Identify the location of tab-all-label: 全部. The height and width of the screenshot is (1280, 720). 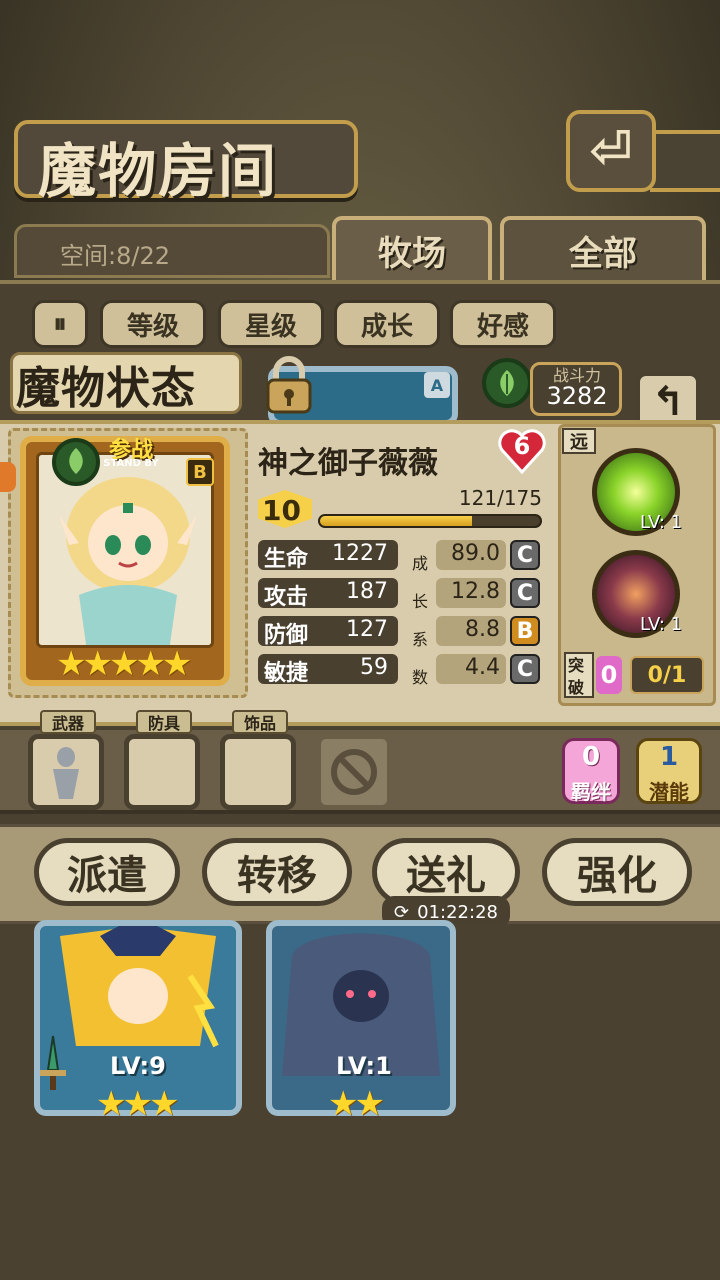
(603, 253).